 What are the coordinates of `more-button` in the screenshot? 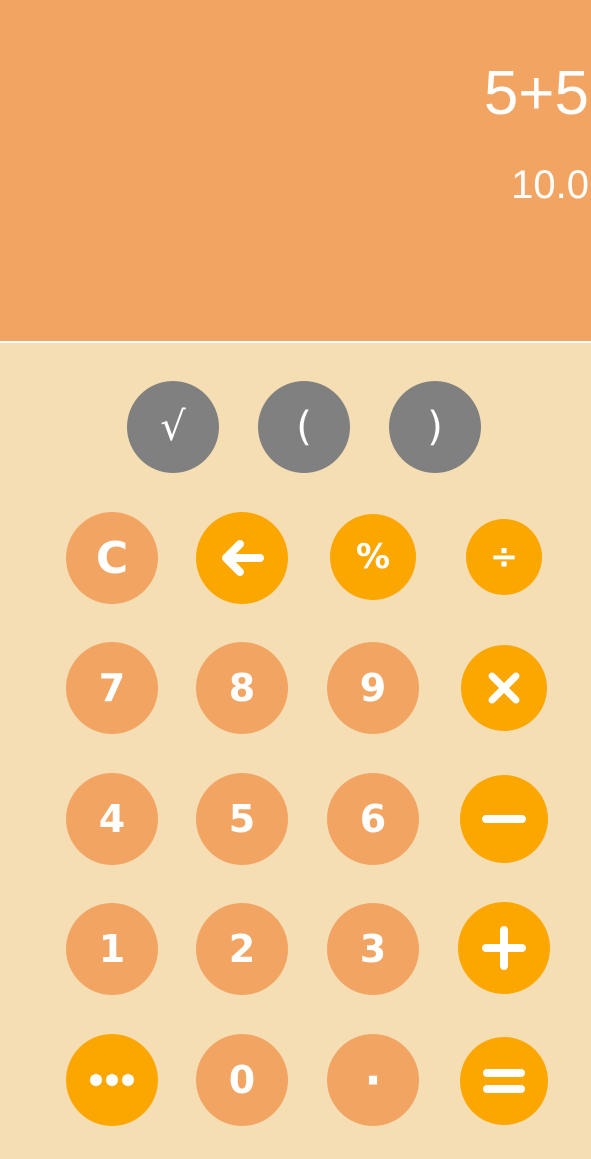 It's located at (112, 1080).